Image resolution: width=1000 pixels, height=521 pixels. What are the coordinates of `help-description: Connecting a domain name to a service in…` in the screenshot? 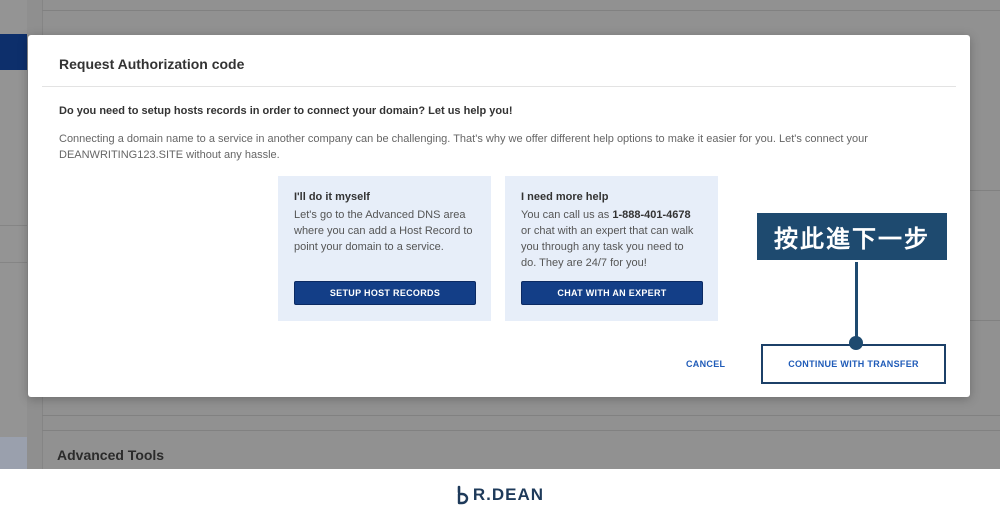 It's located at (463, 147).